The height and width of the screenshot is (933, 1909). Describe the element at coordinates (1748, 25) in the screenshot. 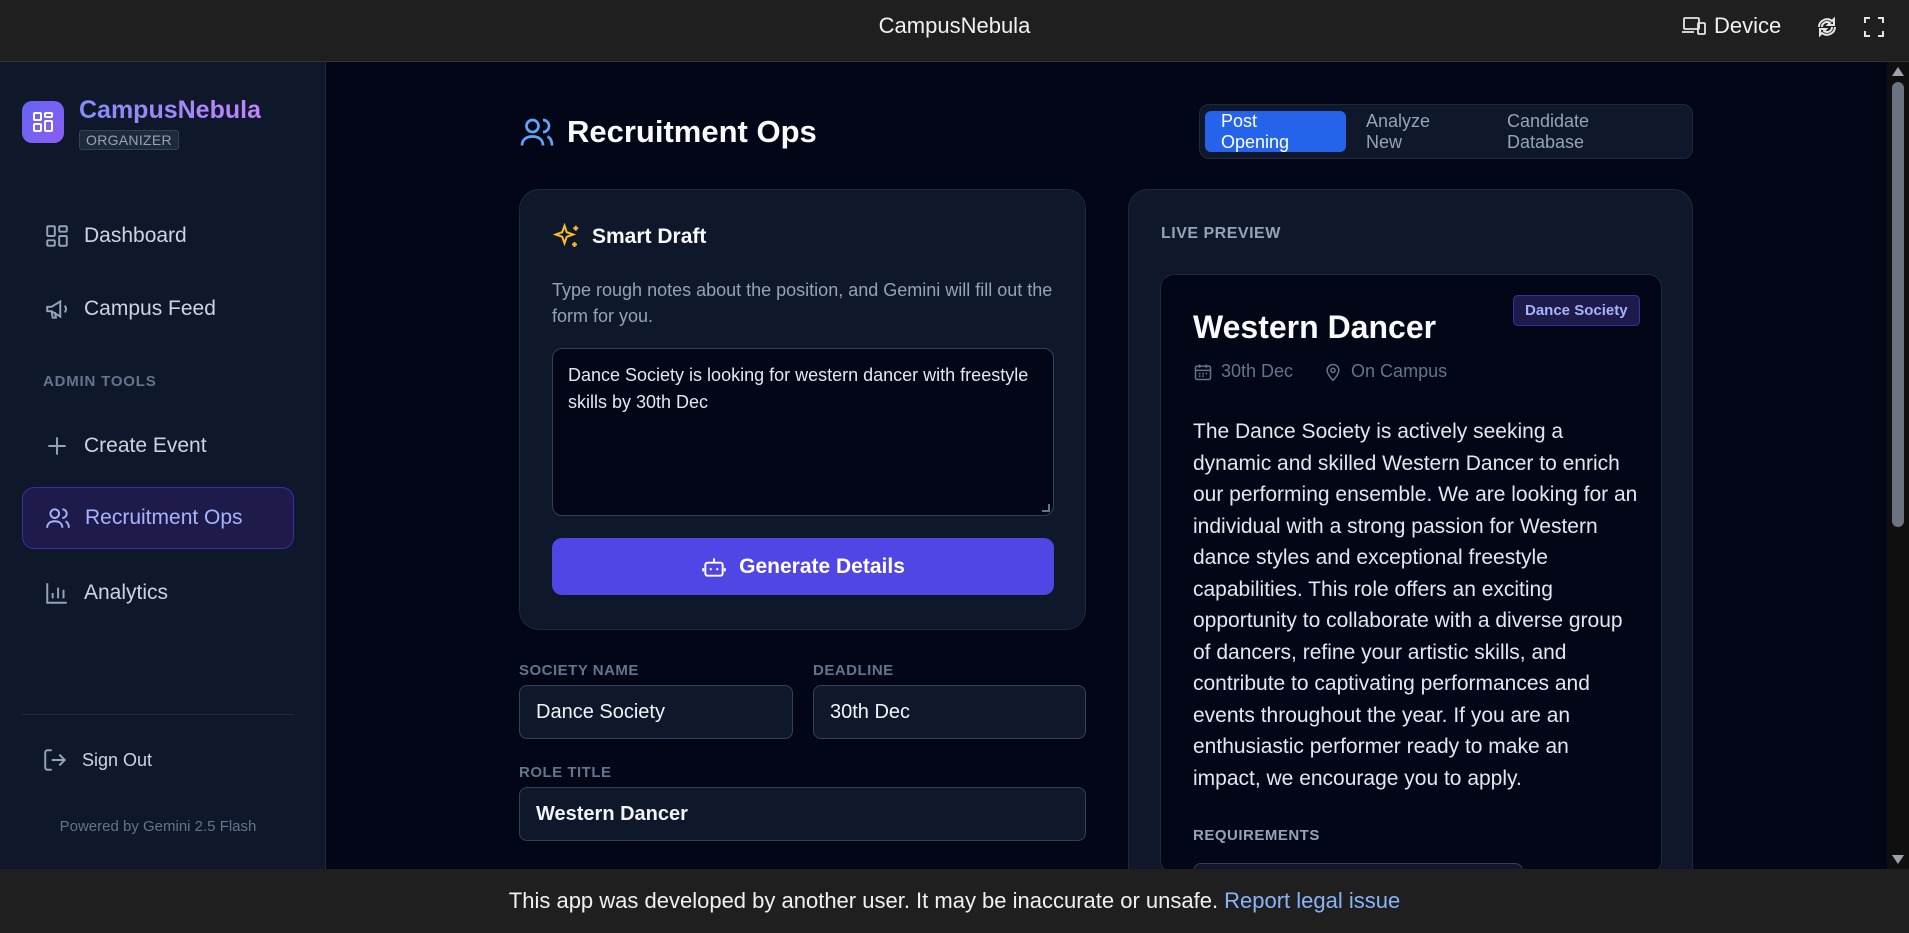

I see `device-label: Device` at that location.